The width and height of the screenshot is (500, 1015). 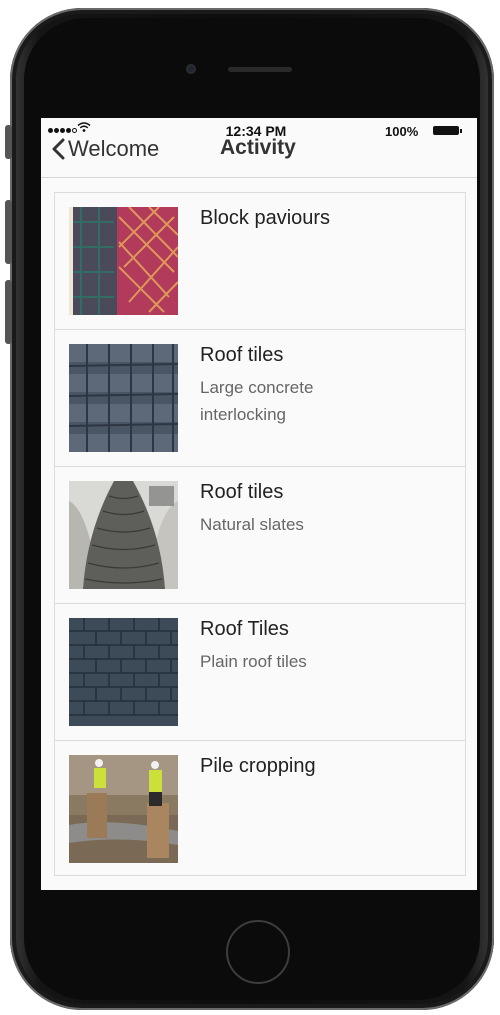 I want to click on concrete-roof-tiles-thumbnail, so click(x=123, y=398).